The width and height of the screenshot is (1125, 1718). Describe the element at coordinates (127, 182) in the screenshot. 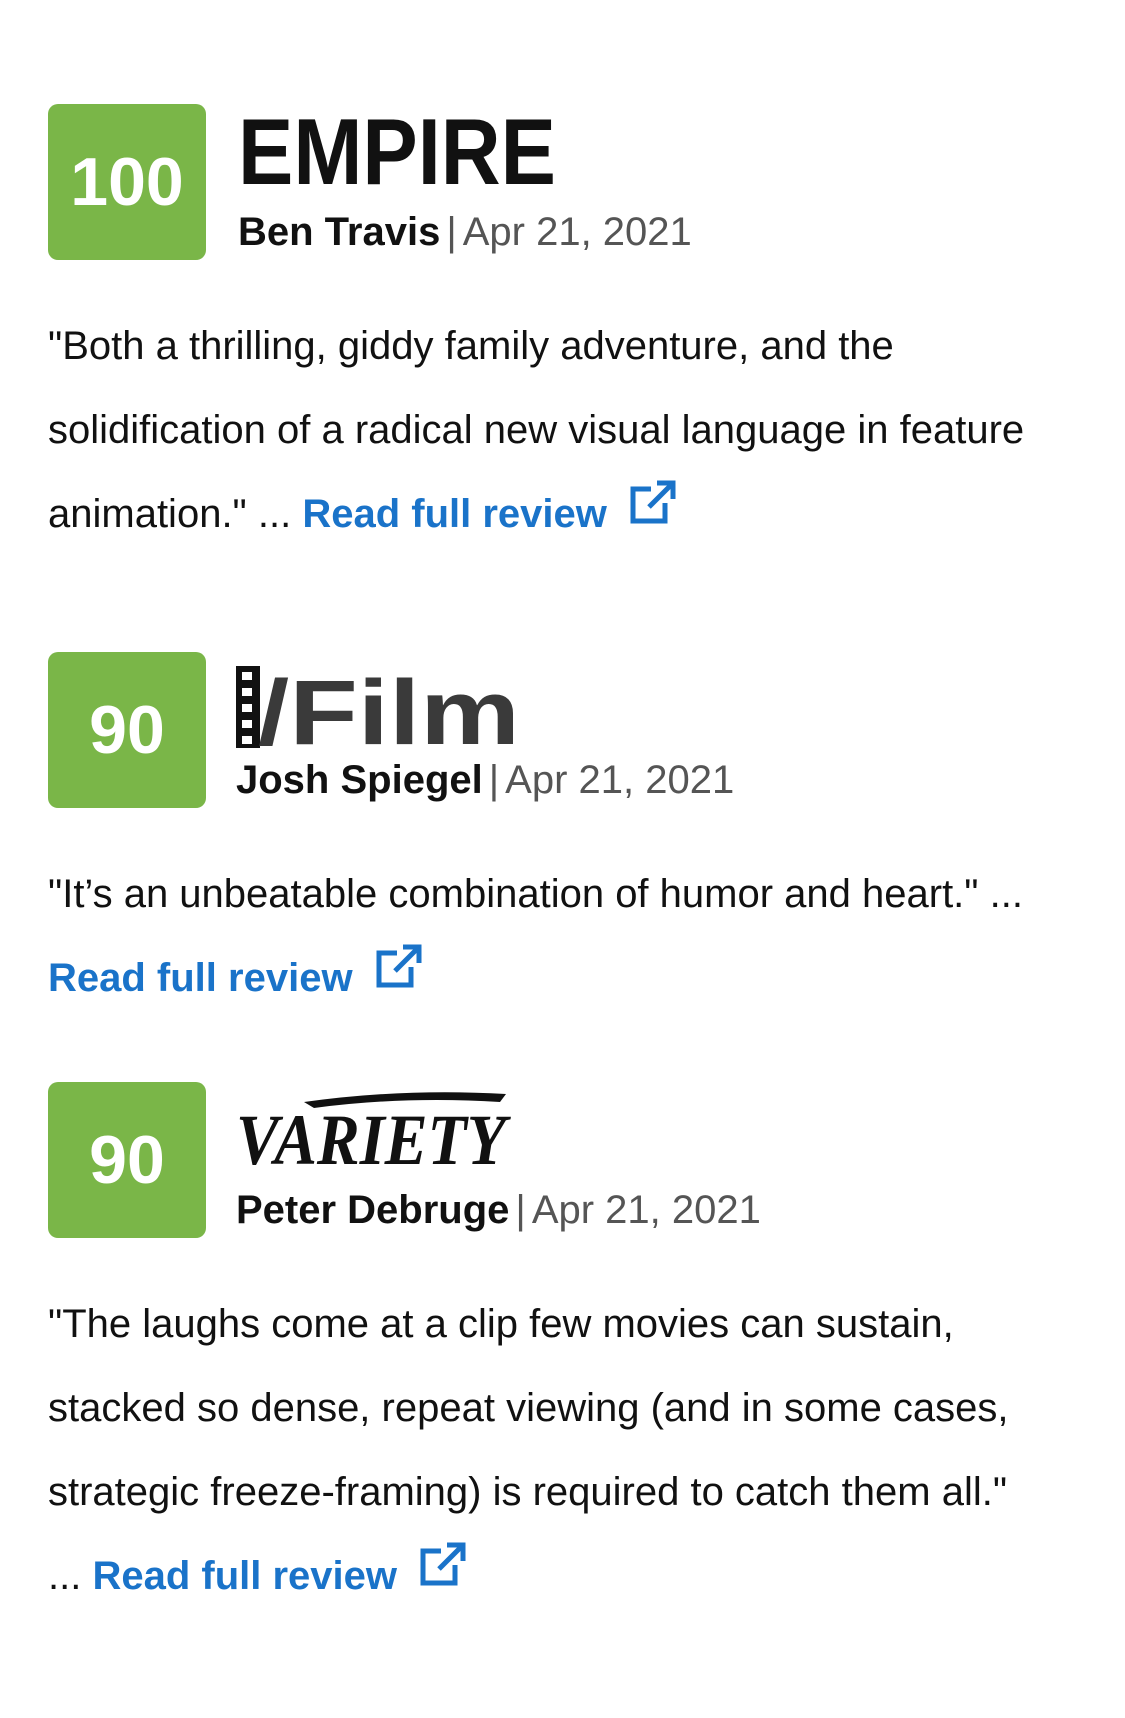

I see `metascore-badge: 100` at that location.